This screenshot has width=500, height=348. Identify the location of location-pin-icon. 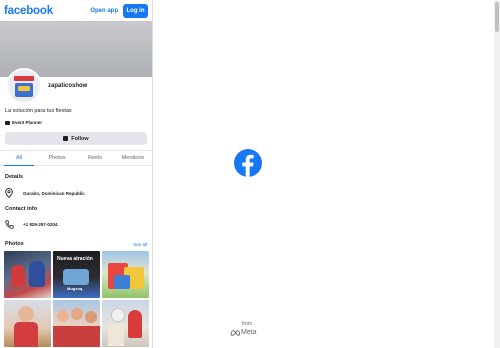
(11, 193).